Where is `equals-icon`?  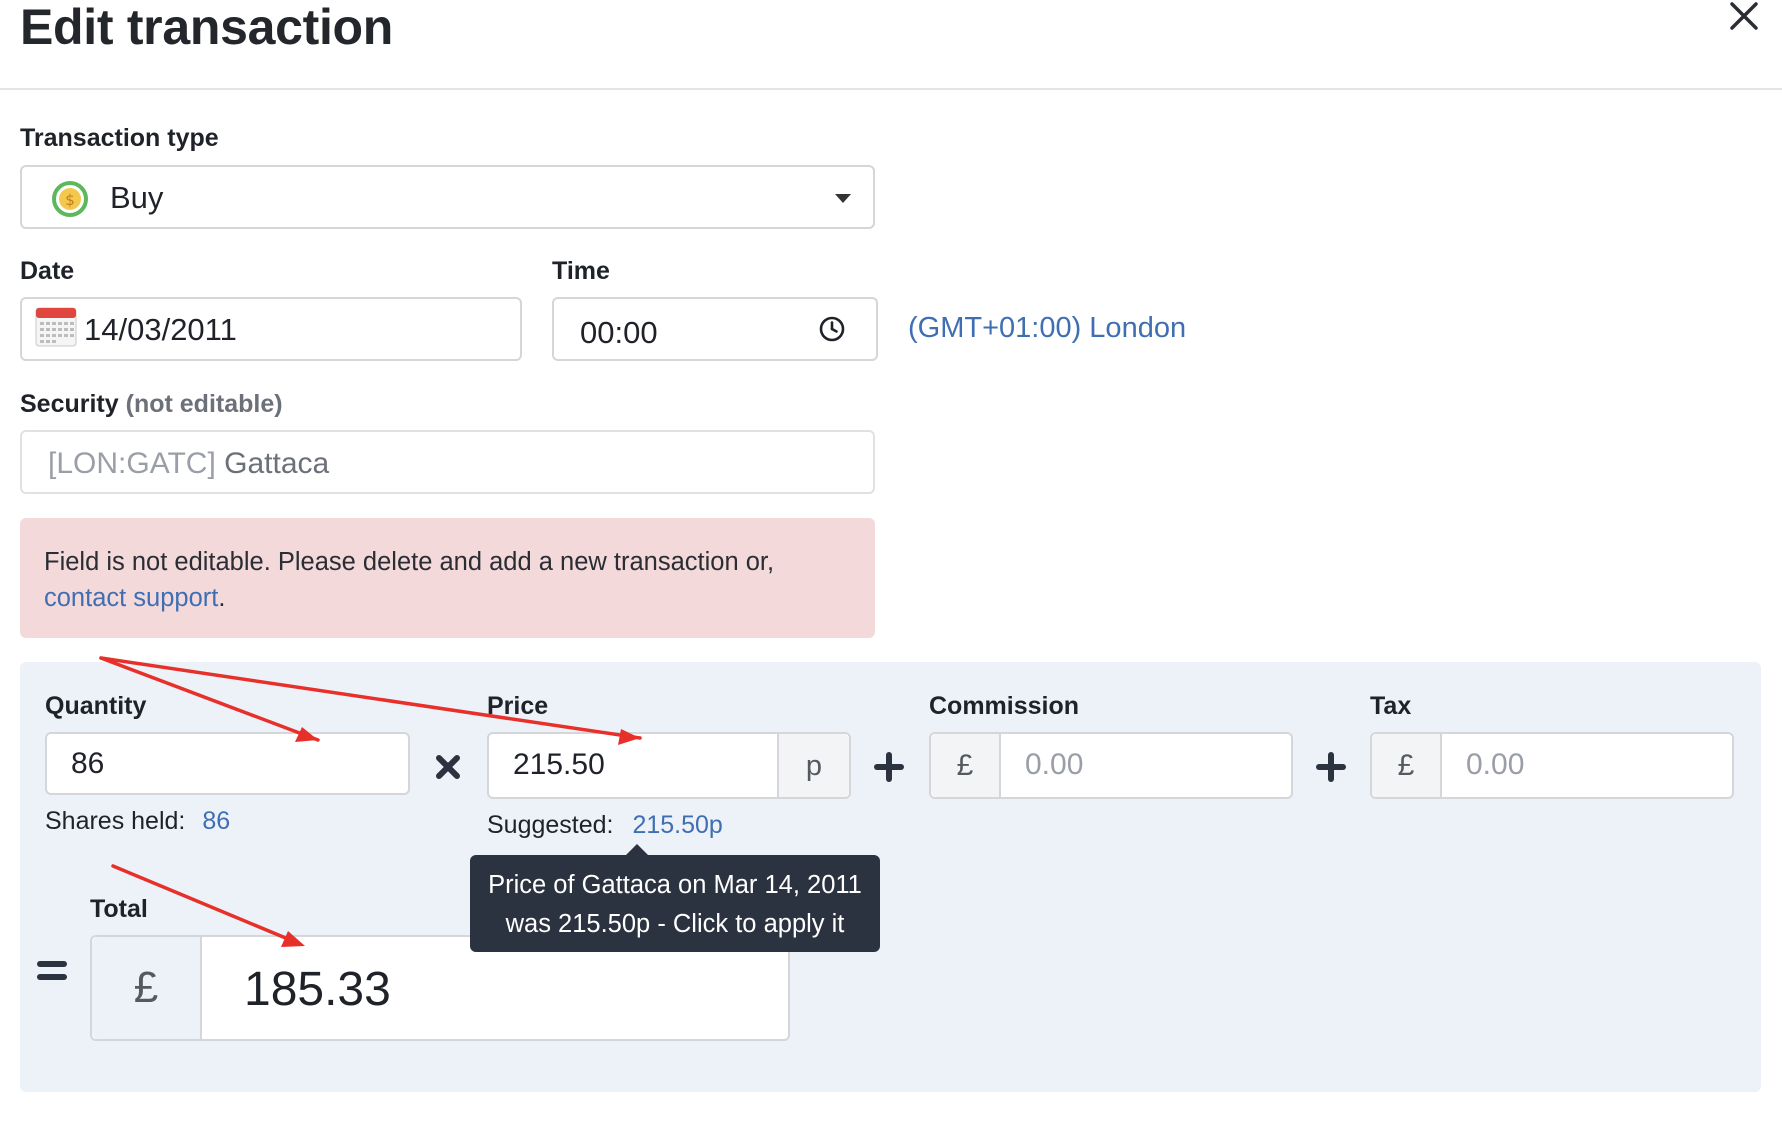 equals-icon is located at coordinates (52, 971).